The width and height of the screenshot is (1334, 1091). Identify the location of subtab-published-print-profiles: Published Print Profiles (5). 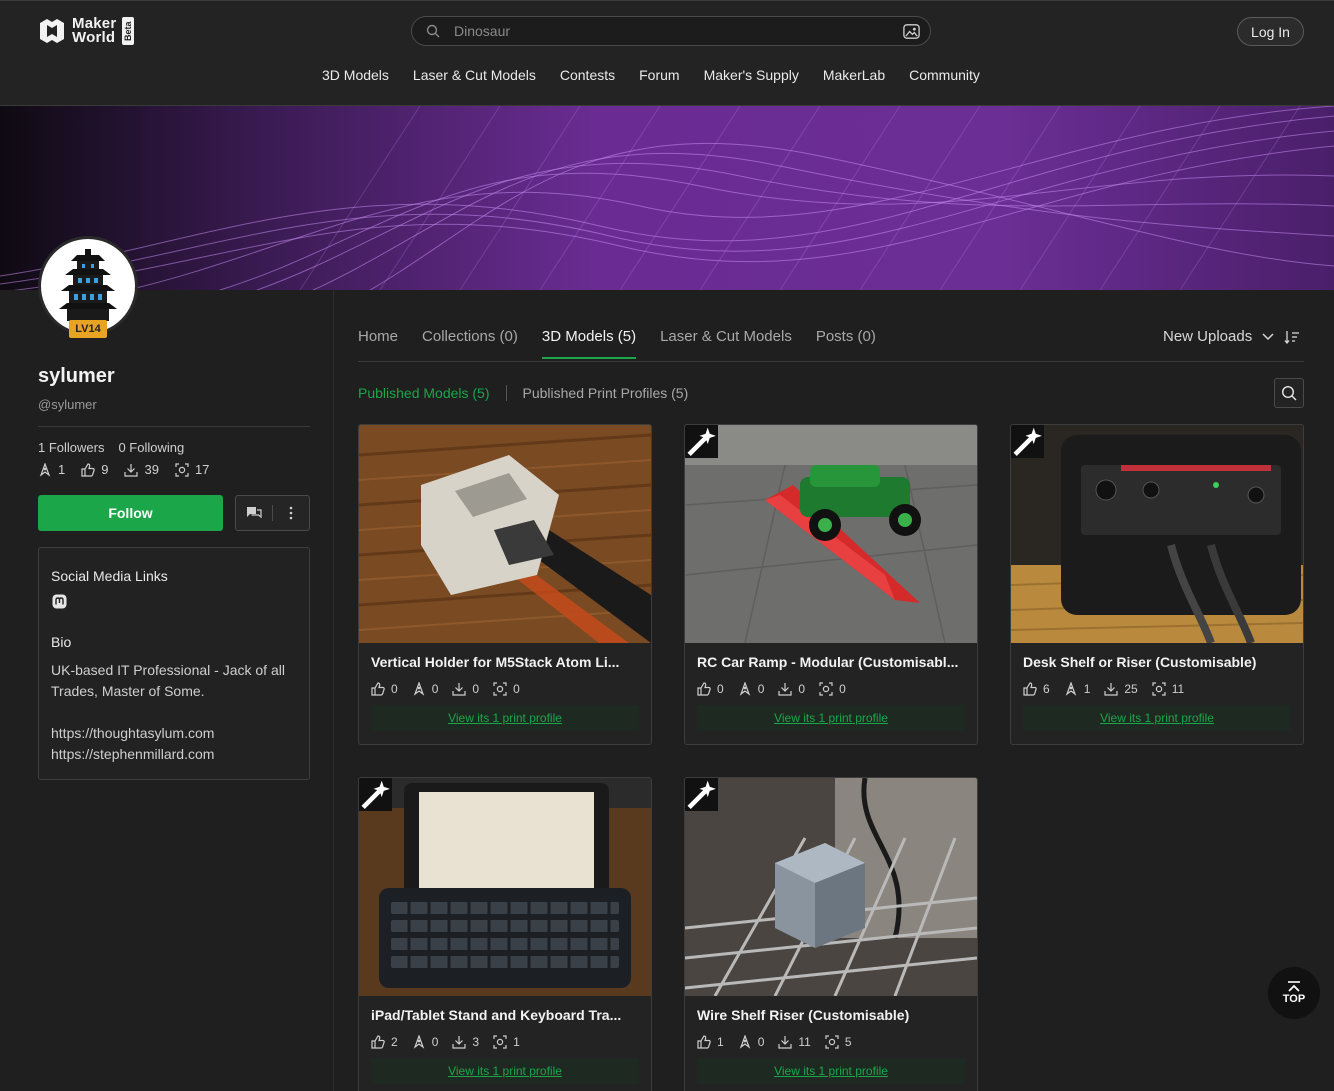
(606, 393).